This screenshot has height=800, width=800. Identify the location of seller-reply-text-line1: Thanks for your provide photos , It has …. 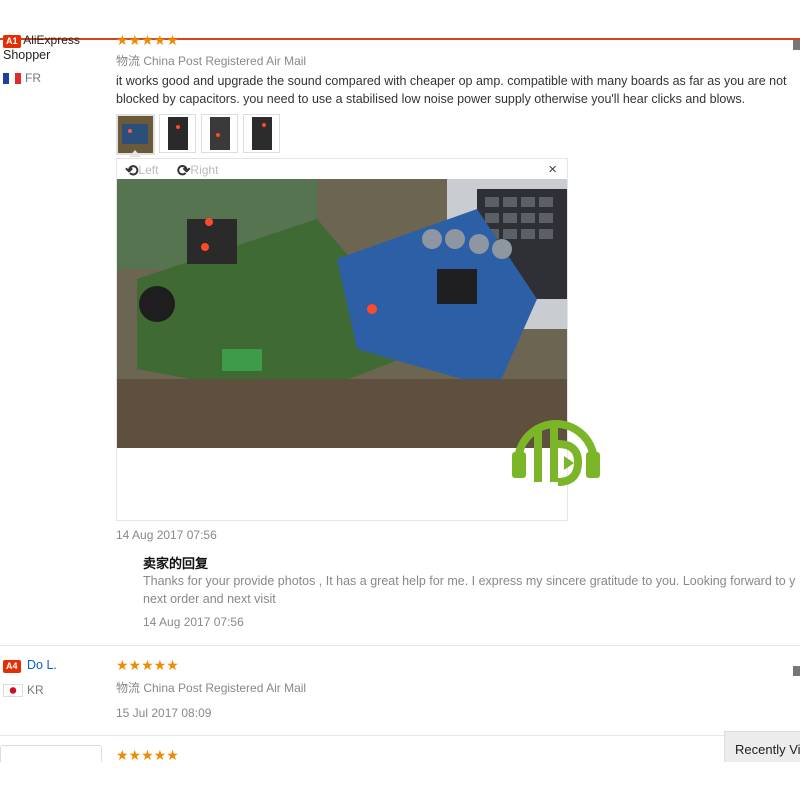
(469, 581).